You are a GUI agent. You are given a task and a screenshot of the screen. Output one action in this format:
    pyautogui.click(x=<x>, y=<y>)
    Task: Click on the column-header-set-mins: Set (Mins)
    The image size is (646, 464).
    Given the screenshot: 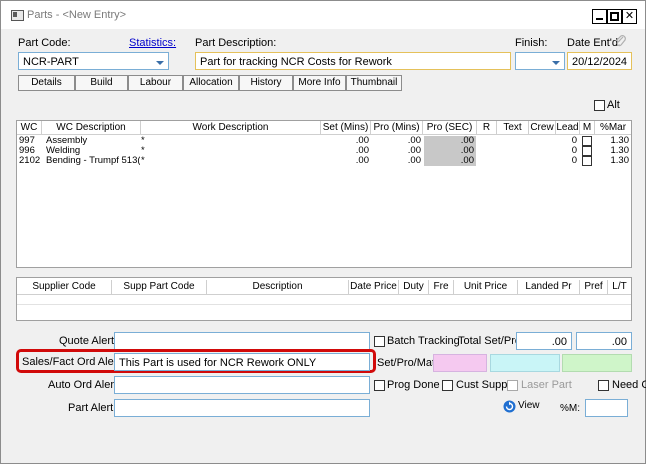 What is the action you would take?
    pyautogui.click(x=346, y=128)
    